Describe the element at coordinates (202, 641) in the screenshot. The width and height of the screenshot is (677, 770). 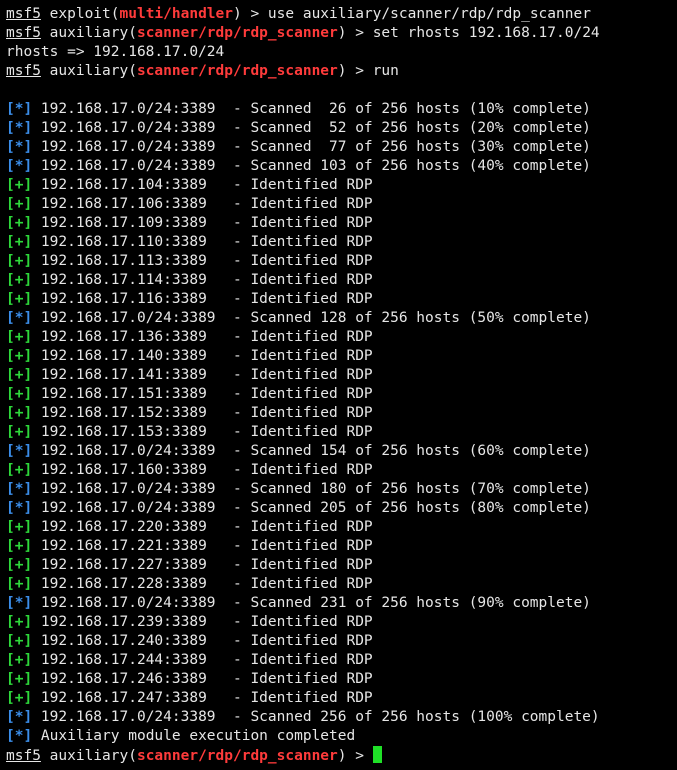
I see `output-text: 192.168.17.240:3389 - Identified RDP` at that location.